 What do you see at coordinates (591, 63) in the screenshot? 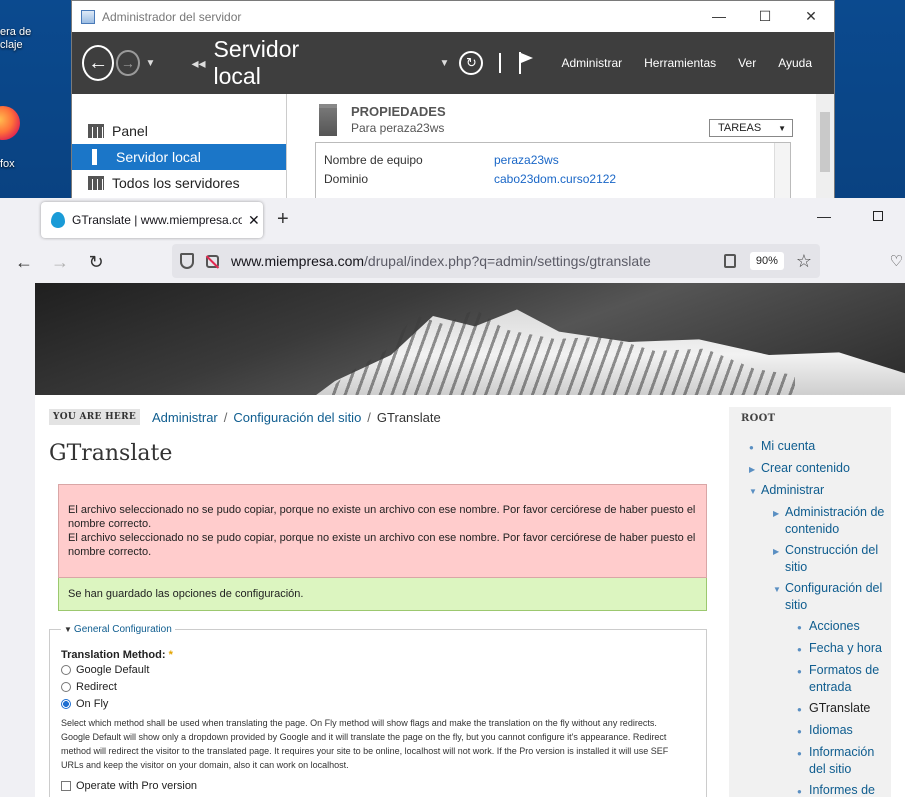
I see `menu-administrar: Administrar` at bounding box center [591, 63].